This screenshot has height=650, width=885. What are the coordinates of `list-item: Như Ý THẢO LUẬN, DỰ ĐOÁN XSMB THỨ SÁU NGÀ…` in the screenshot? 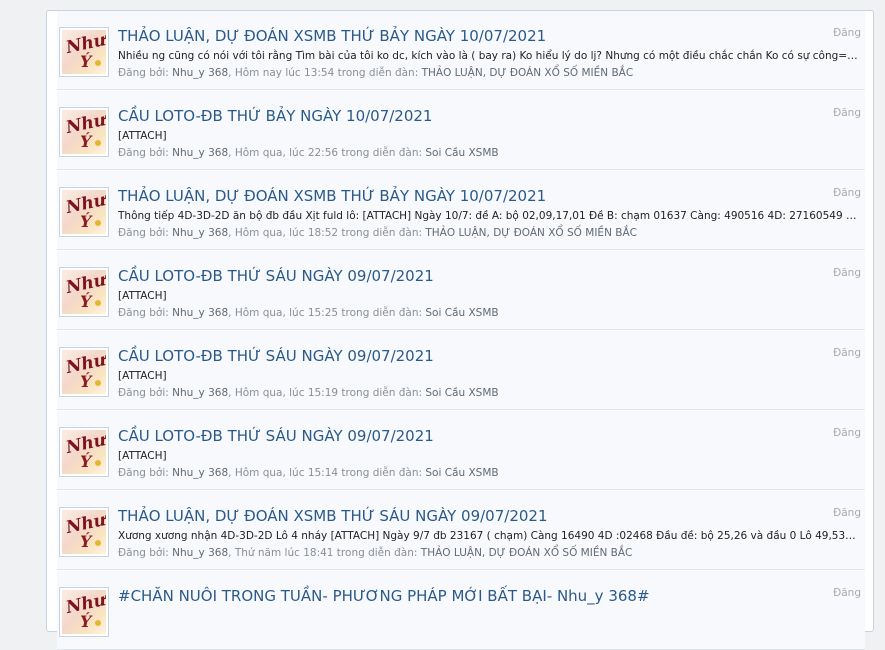 It's located at (461, 530).